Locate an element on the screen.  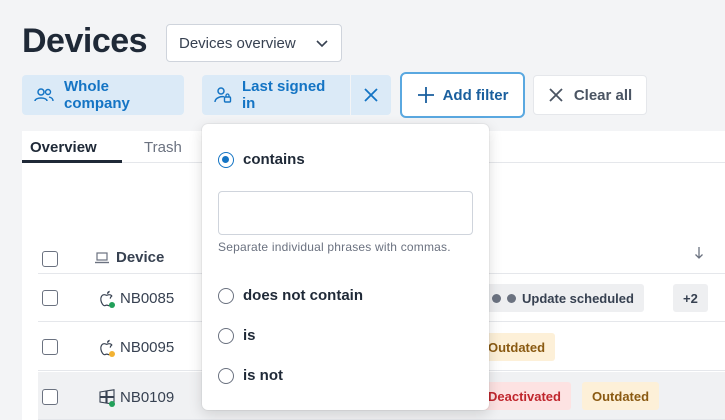
filter-chip-last-signed-in: Last signed in is located at coordinates (276, 95).